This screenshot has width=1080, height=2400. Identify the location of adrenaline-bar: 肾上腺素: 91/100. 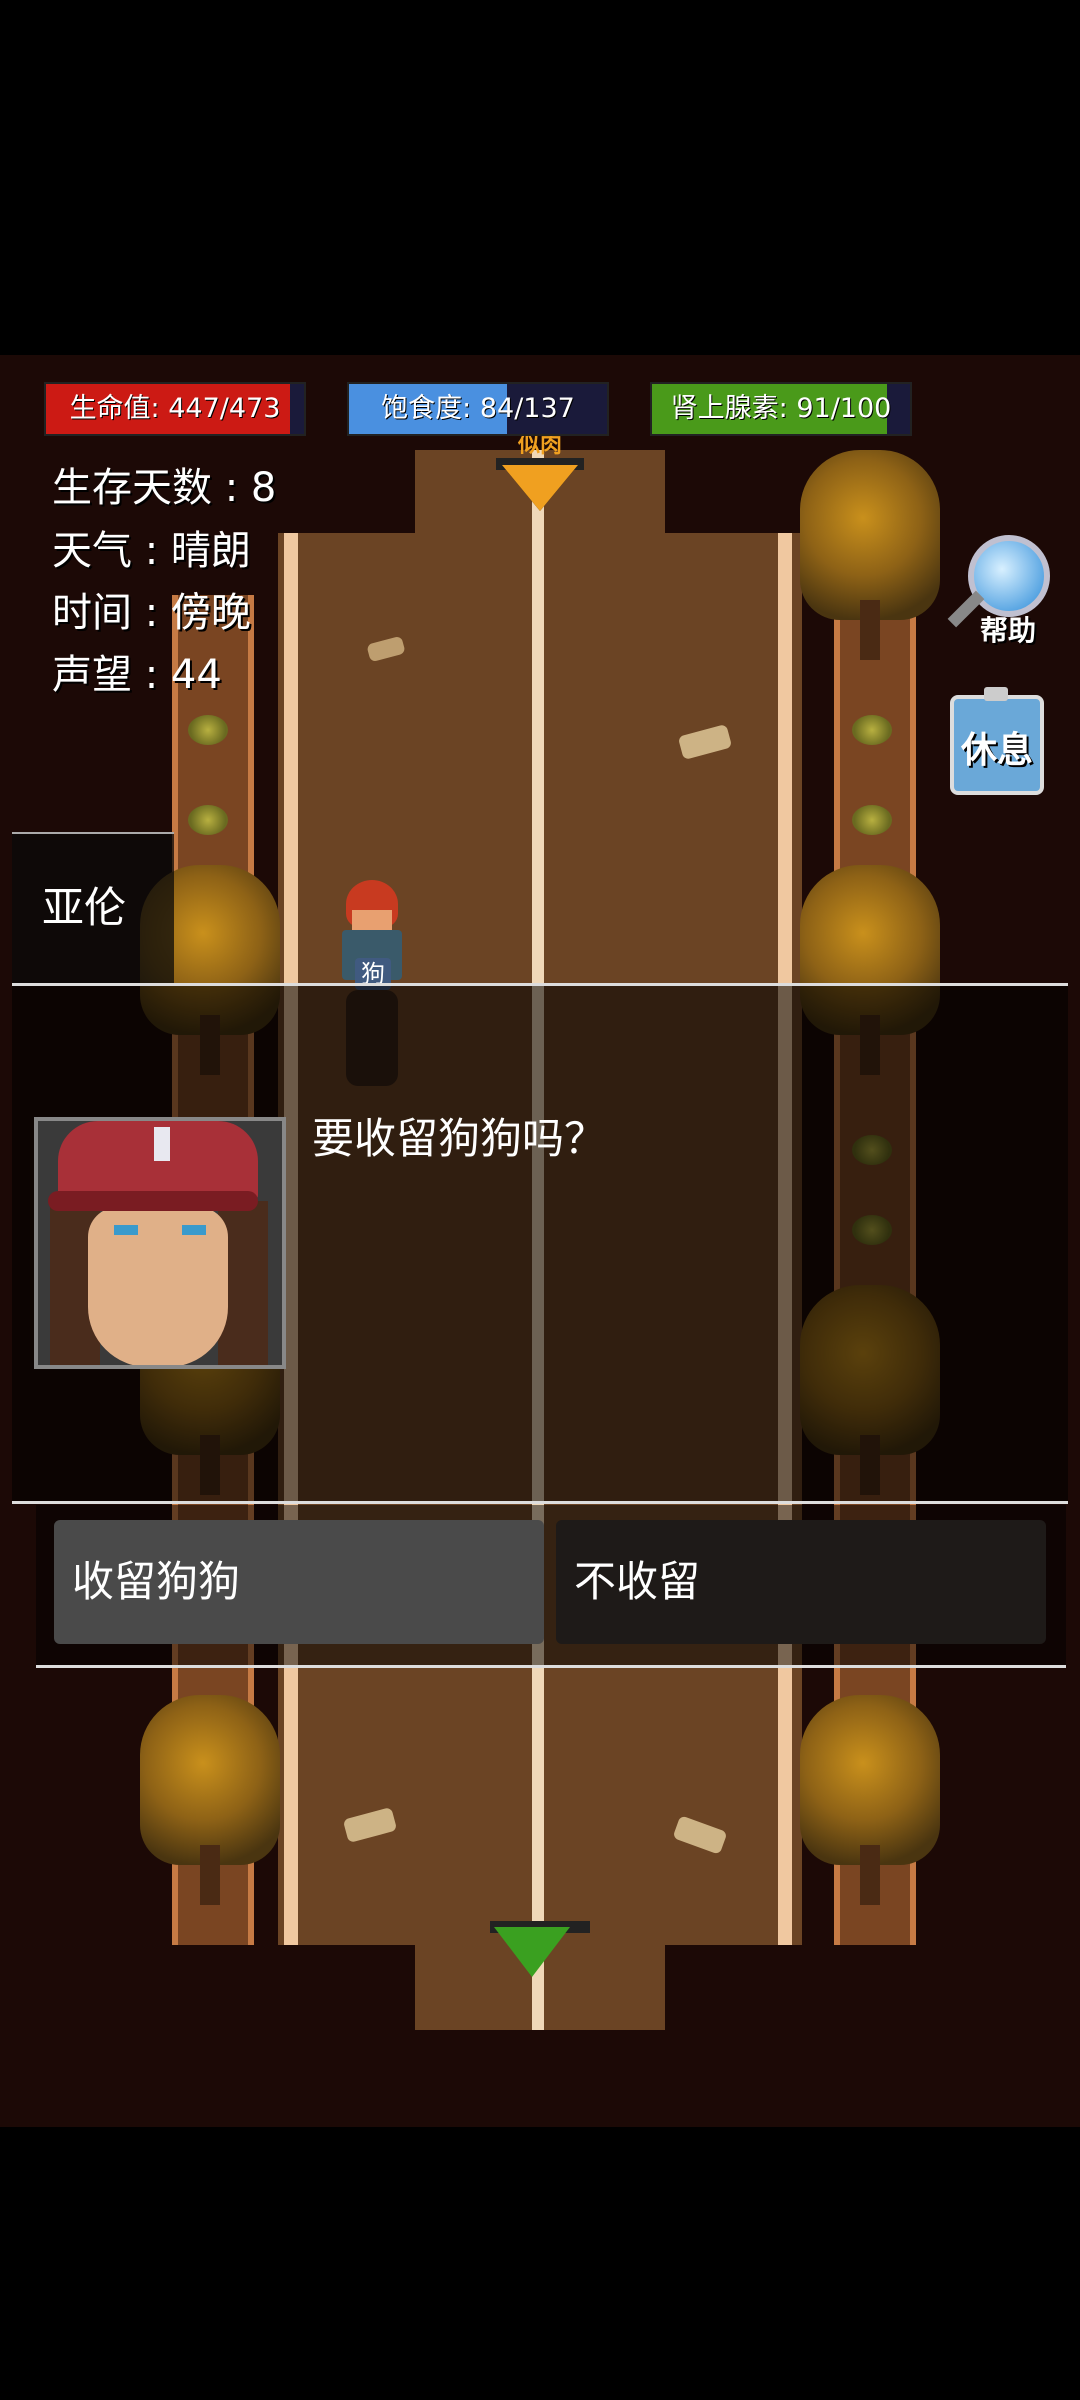
(781, 409).